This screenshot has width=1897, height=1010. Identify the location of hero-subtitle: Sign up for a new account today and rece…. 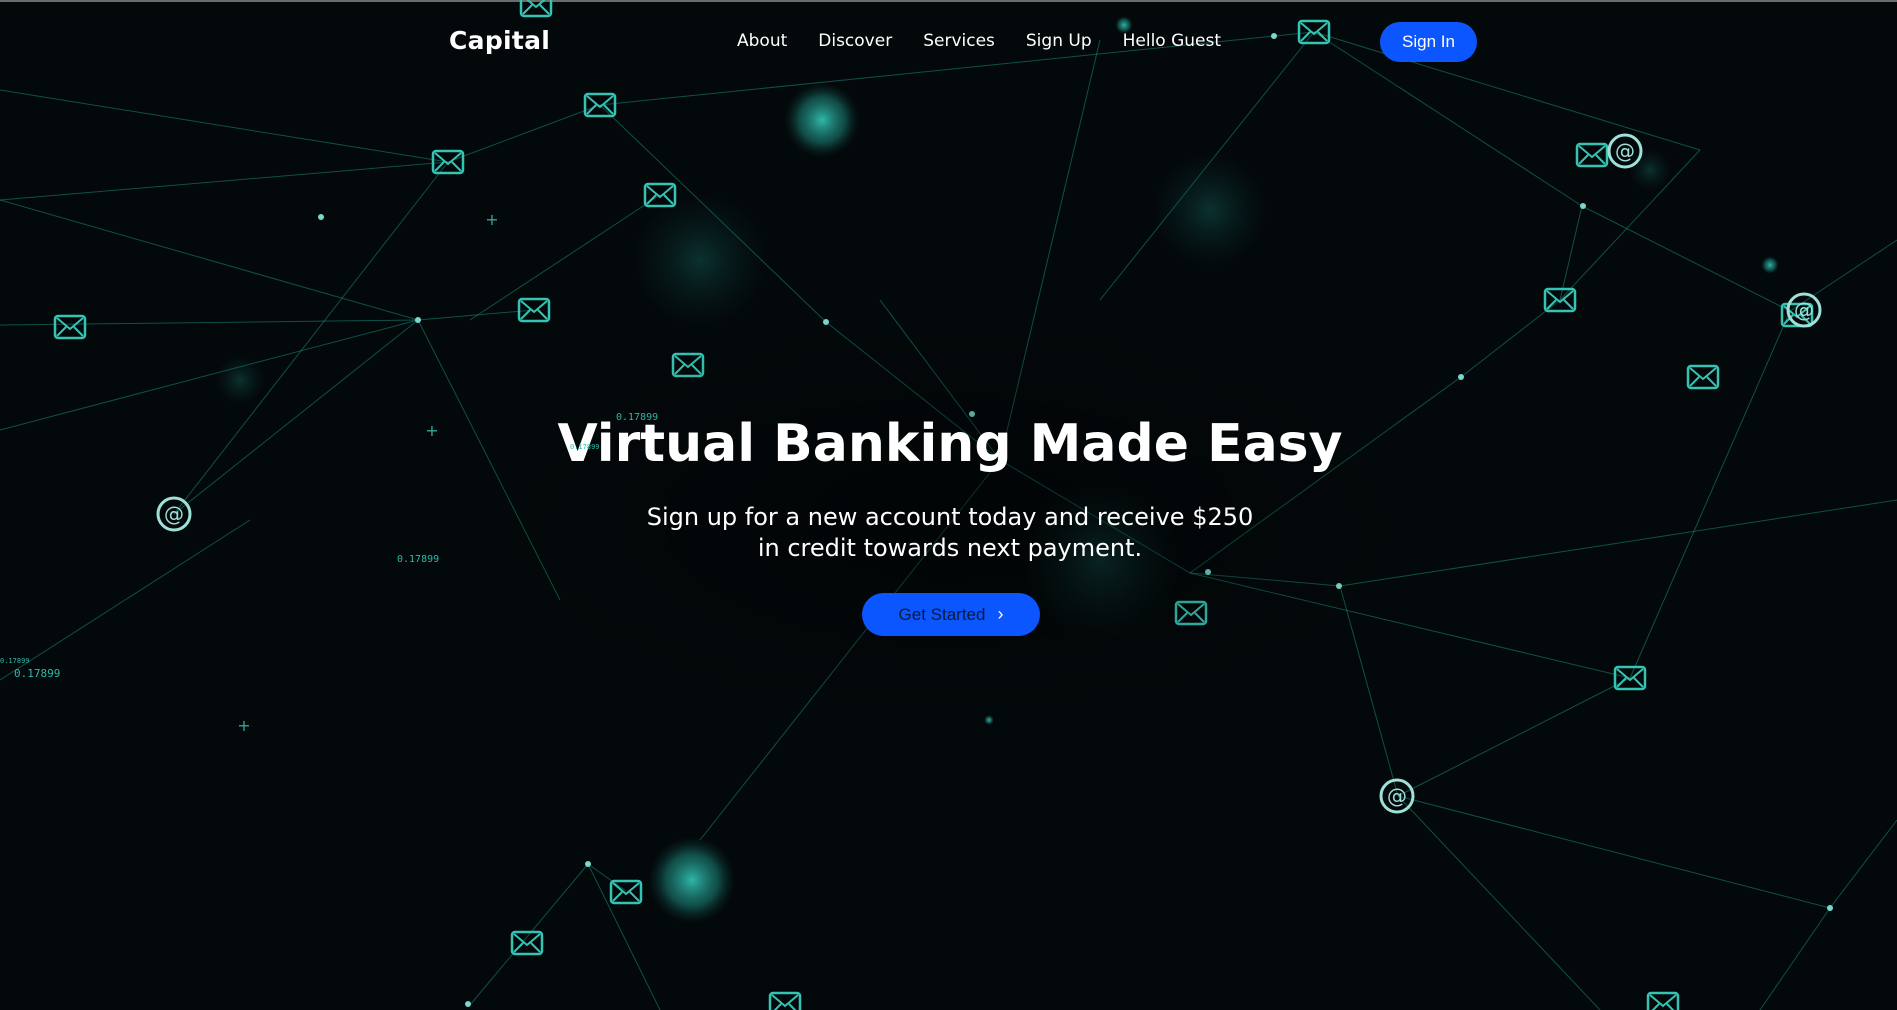
(948, 533).